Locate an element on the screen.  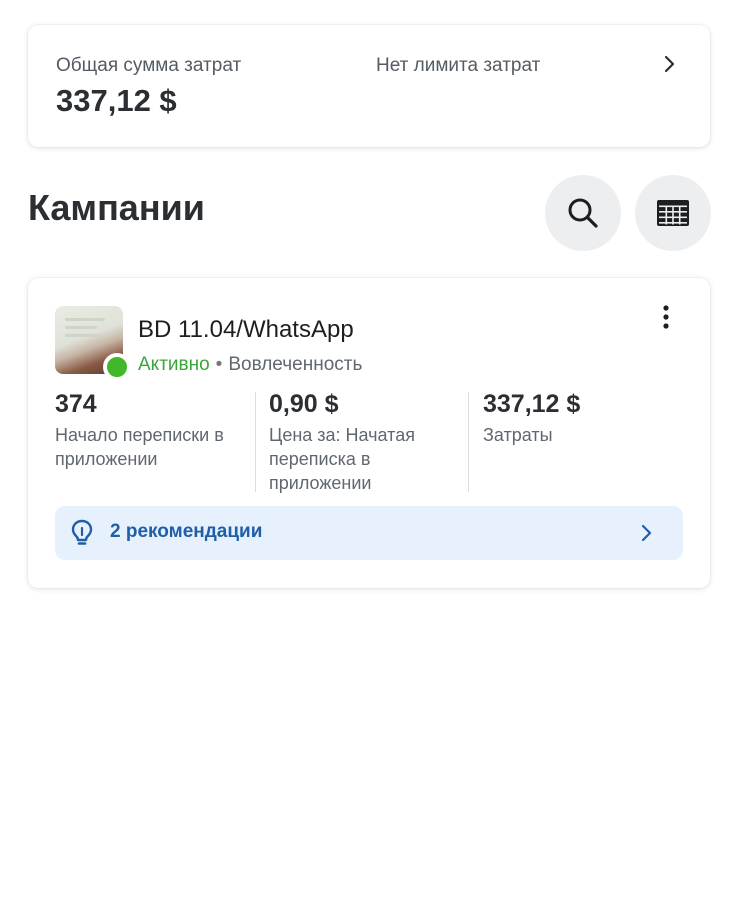
active-status-dot is located at coordinates (117, 367).